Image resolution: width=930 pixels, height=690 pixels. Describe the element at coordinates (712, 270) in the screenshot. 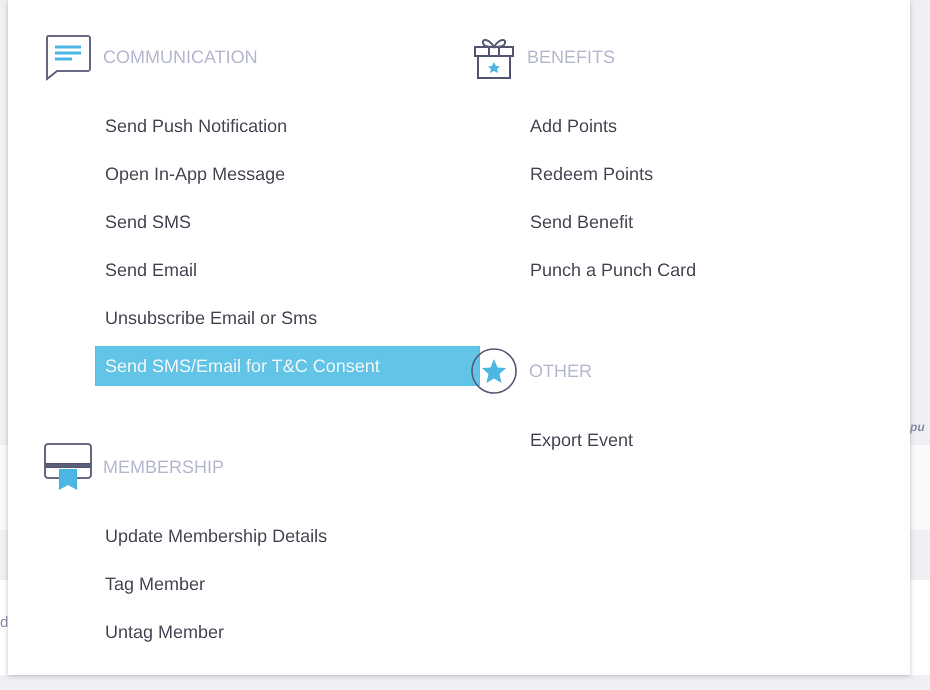

I see `menu-item: Punch a Punch Card` at that location.